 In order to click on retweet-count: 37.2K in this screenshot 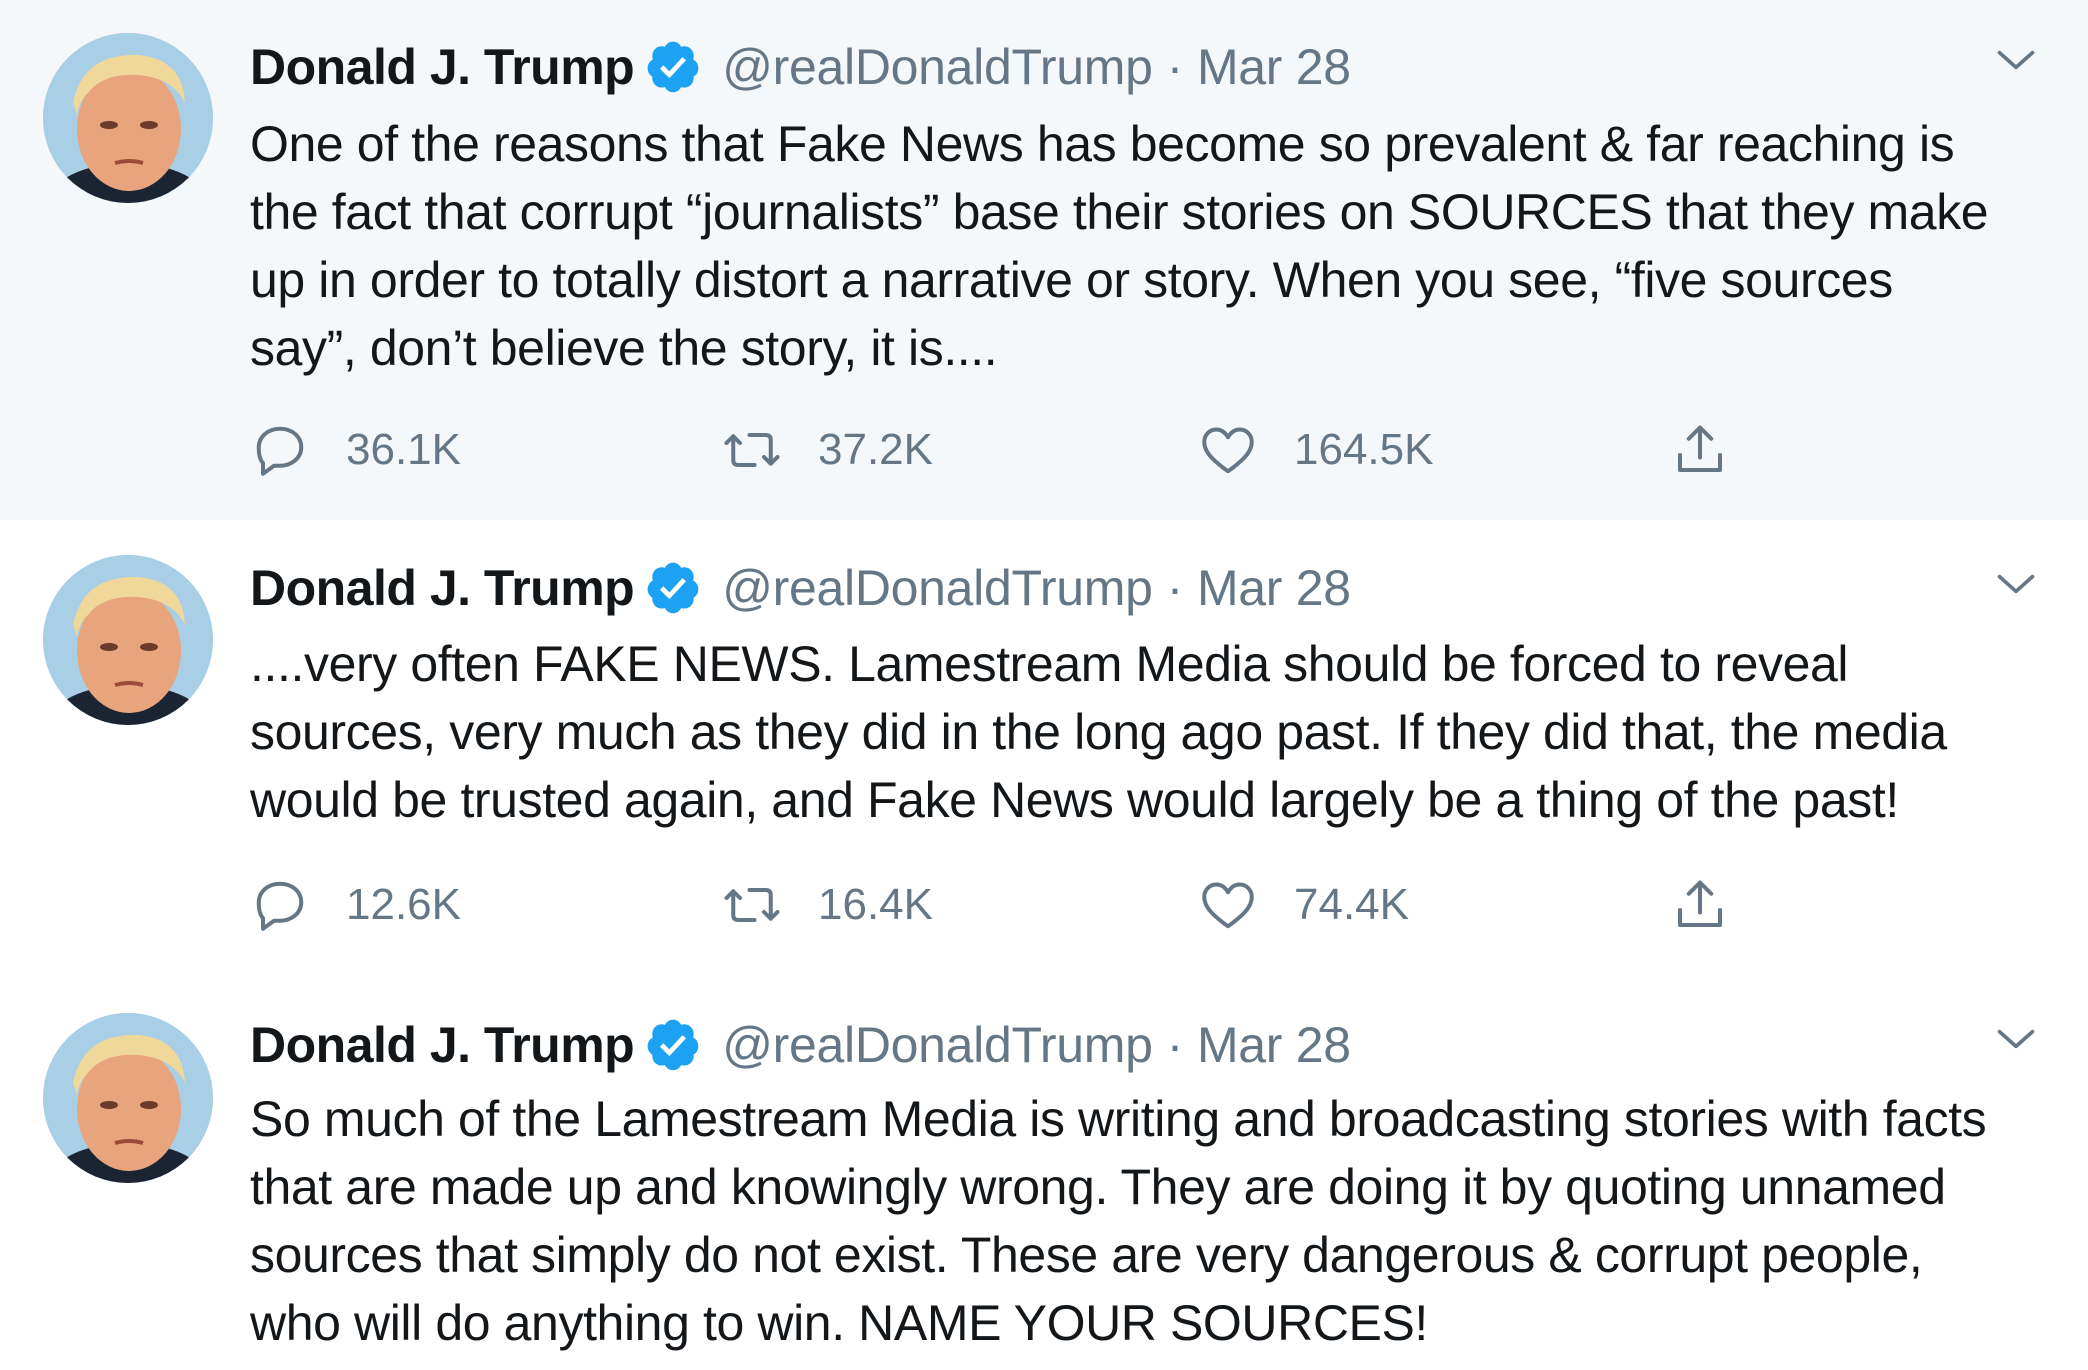, I will do `click(875, 449)`.